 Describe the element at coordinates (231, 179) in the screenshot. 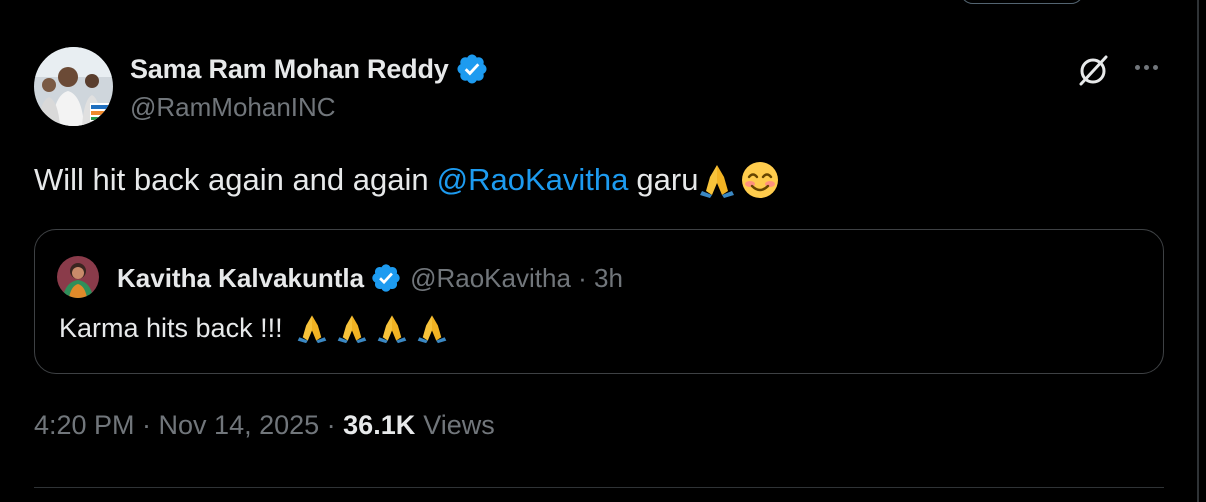

I see `tweet-text-prefix: Will hit back again and again` at that location.